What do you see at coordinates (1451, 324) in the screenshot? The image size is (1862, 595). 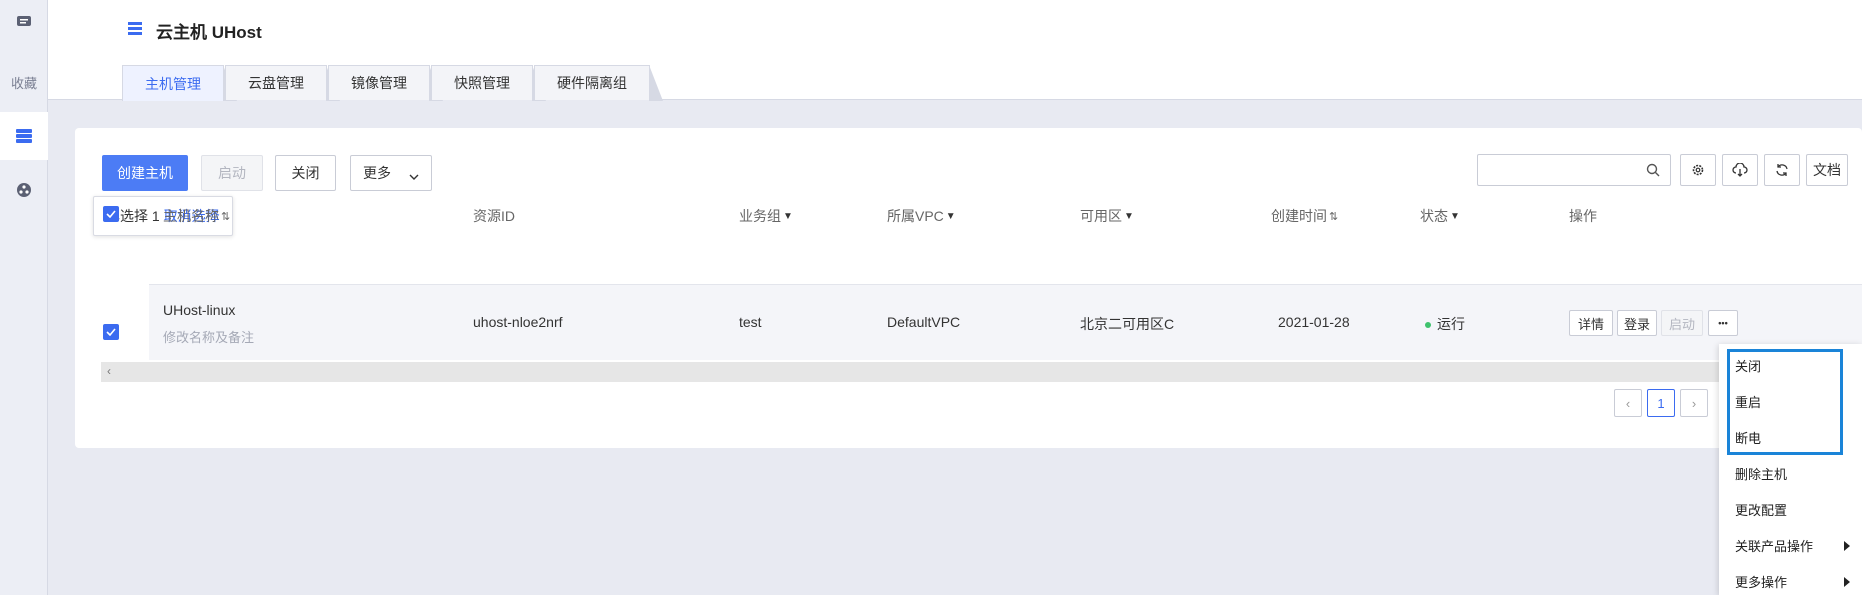 I see `status-text: 运行` at bounding box center [1451, 324].